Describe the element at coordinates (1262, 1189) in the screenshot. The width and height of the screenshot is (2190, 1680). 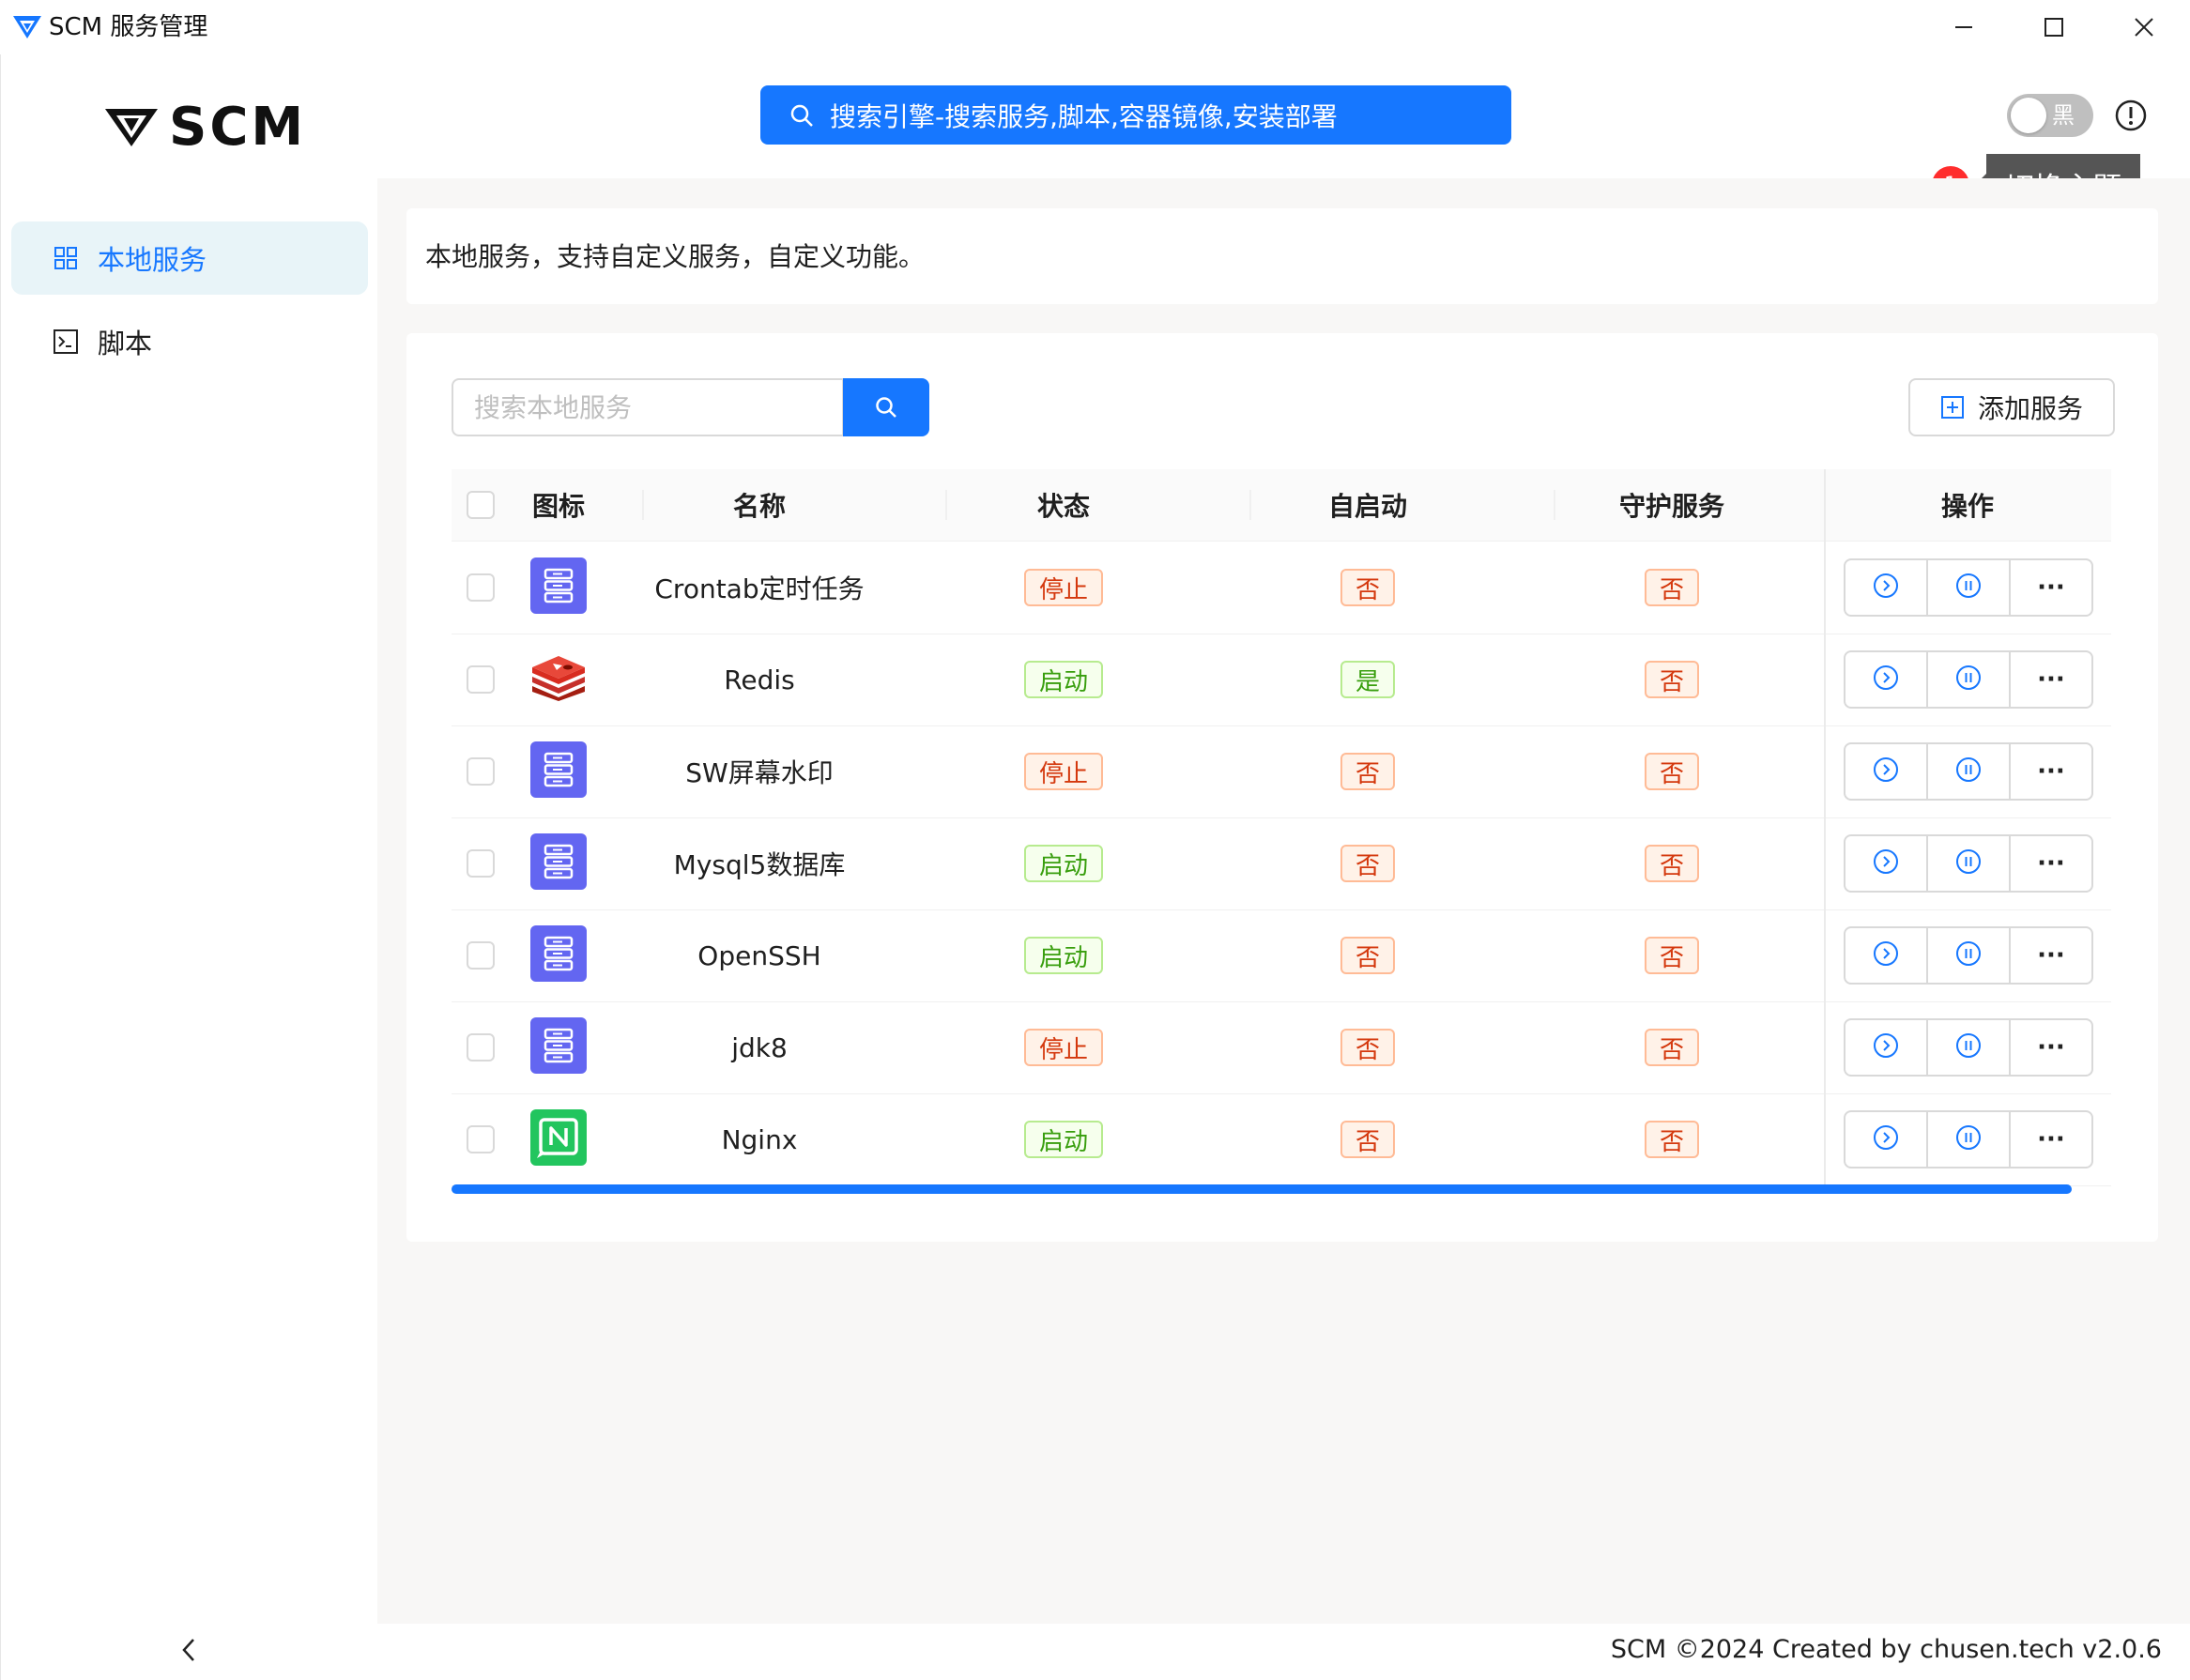
I see `horizontal-scrollbar-thumb` at that location.